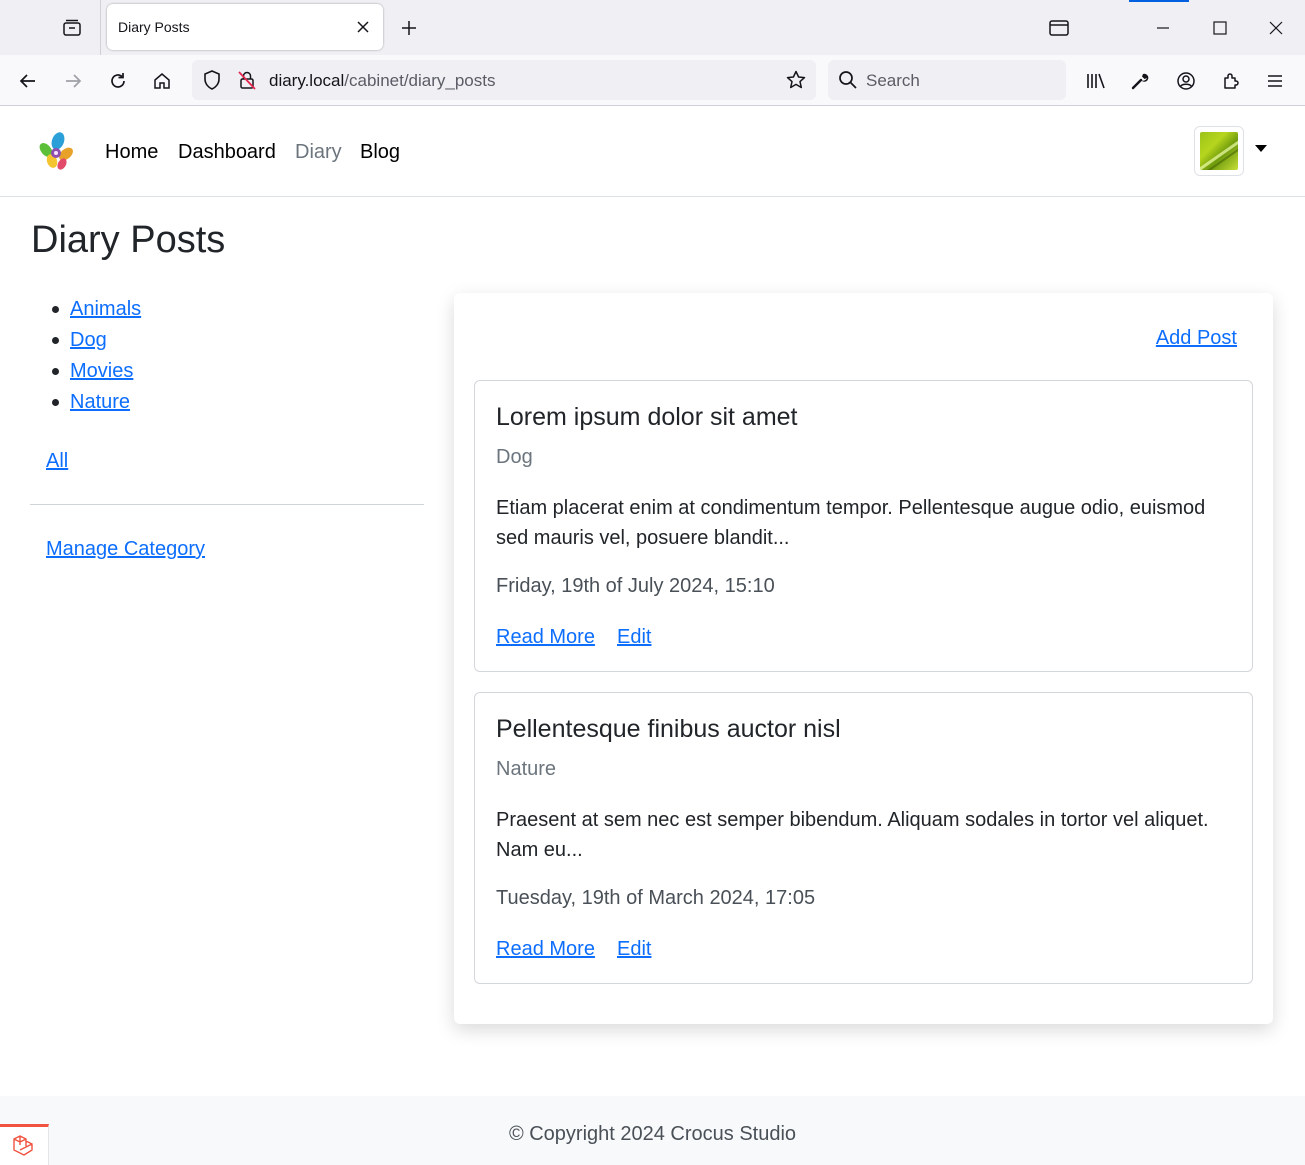 The height and width of the screenshot is (1165, 1305). Describe the element at coordinates (1220, 28) in the screenshot. I see `maximize-icon` at that location.